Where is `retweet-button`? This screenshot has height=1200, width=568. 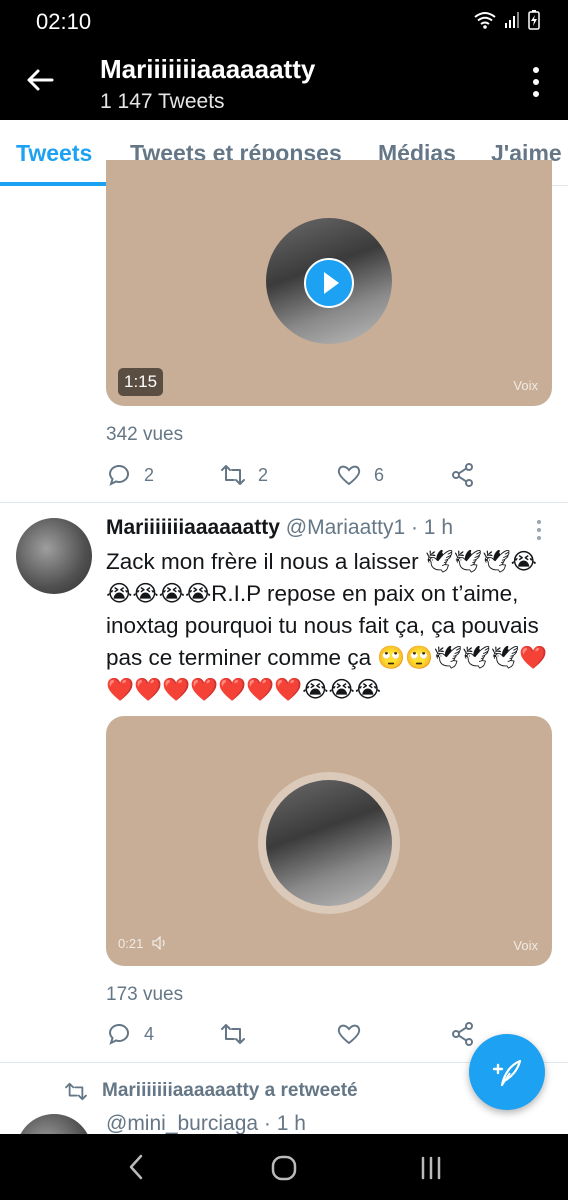
retweet-button is located at coordinates (233, 1034).